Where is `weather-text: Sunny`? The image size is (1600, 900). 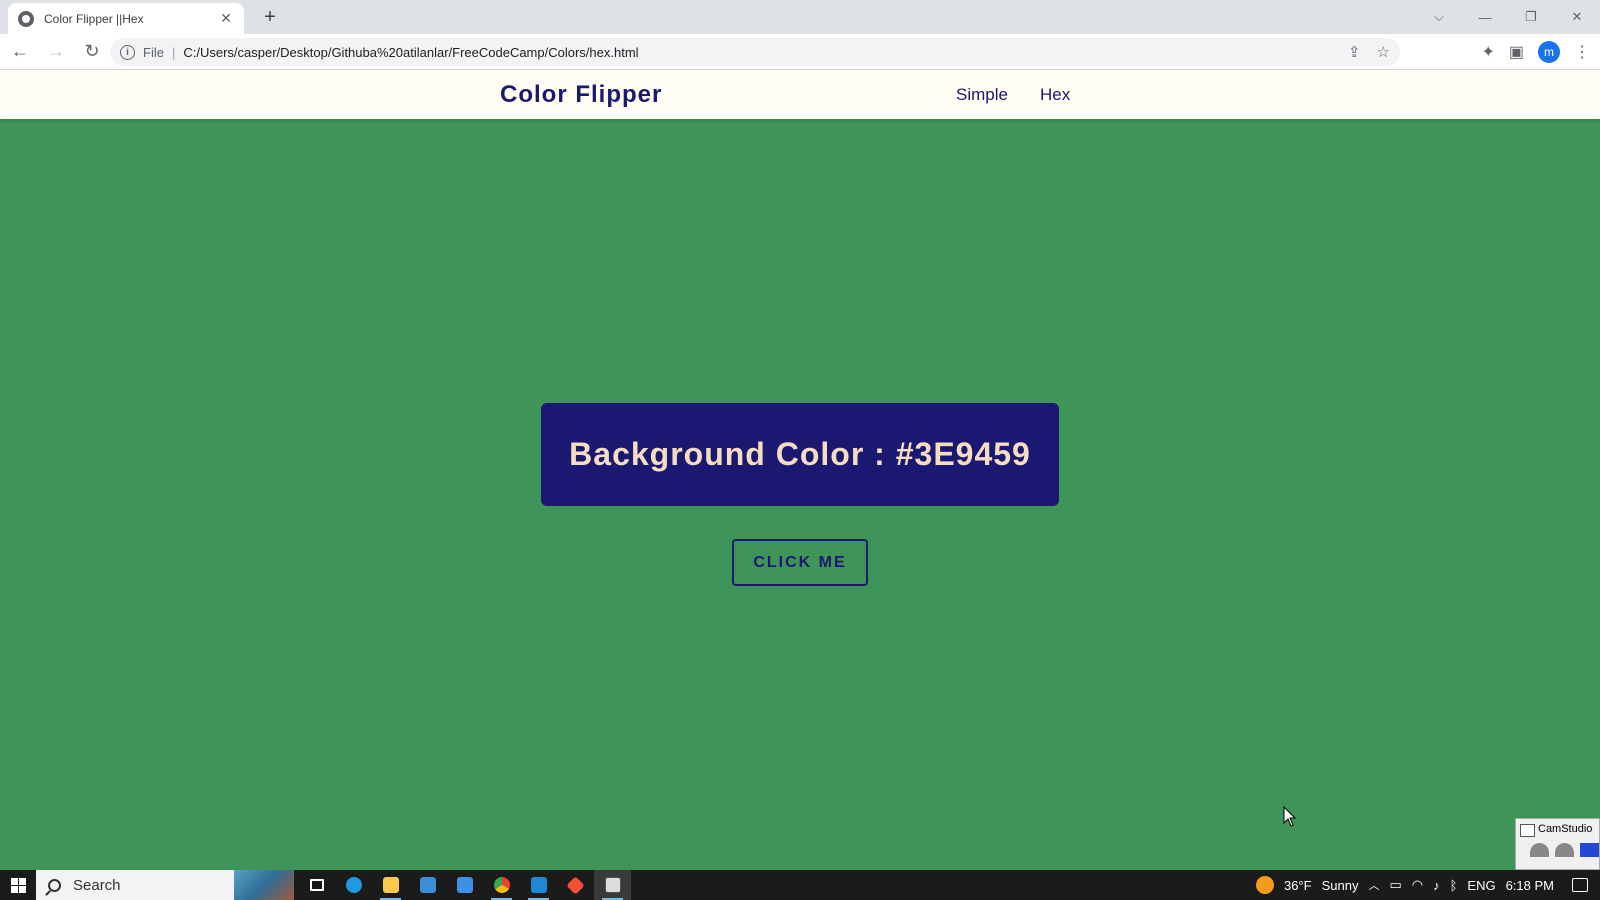
weather-text: Sunny is located at coordinates (1340, 885).